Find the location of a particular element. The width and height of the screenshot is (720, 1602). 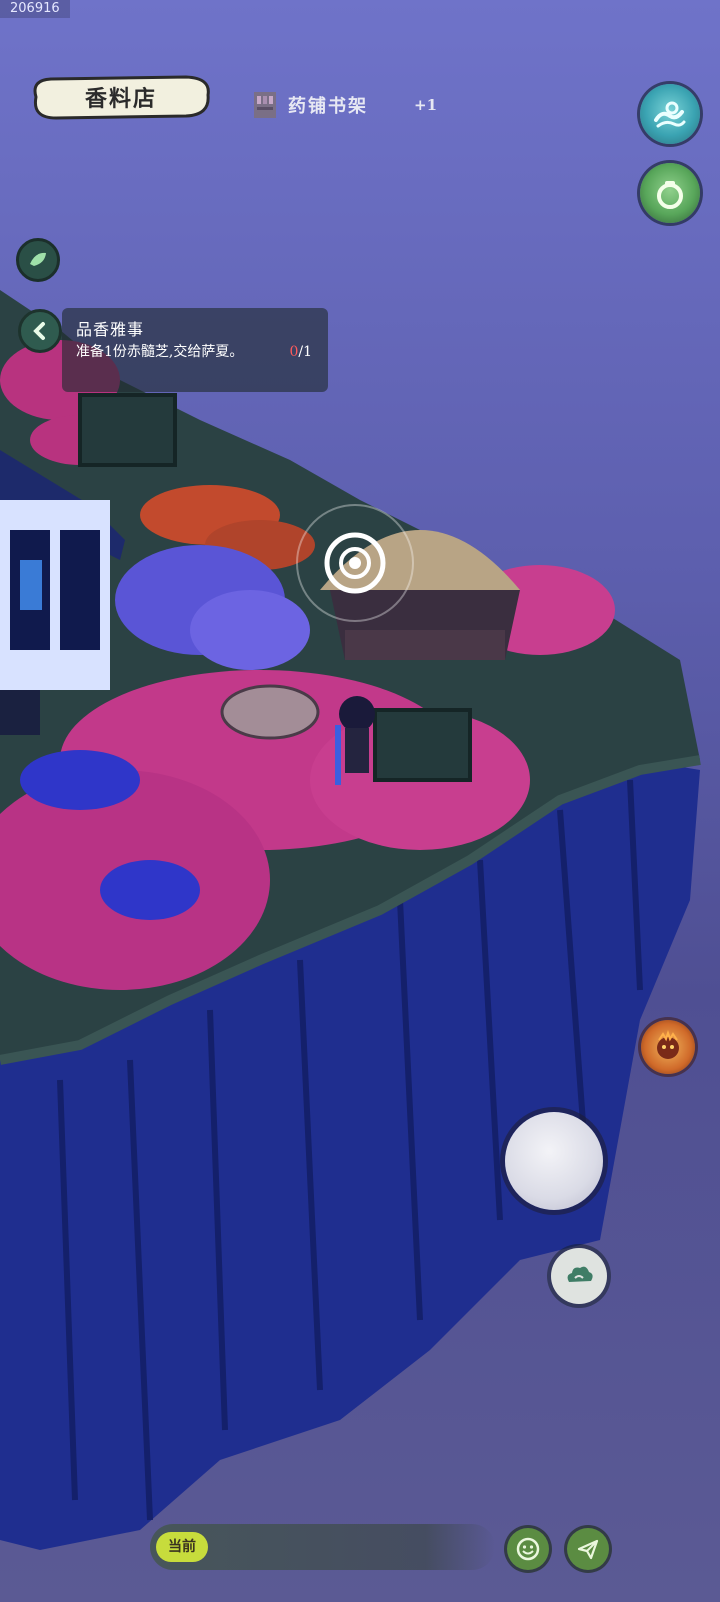

player-character is located at coordinates (355, 740).